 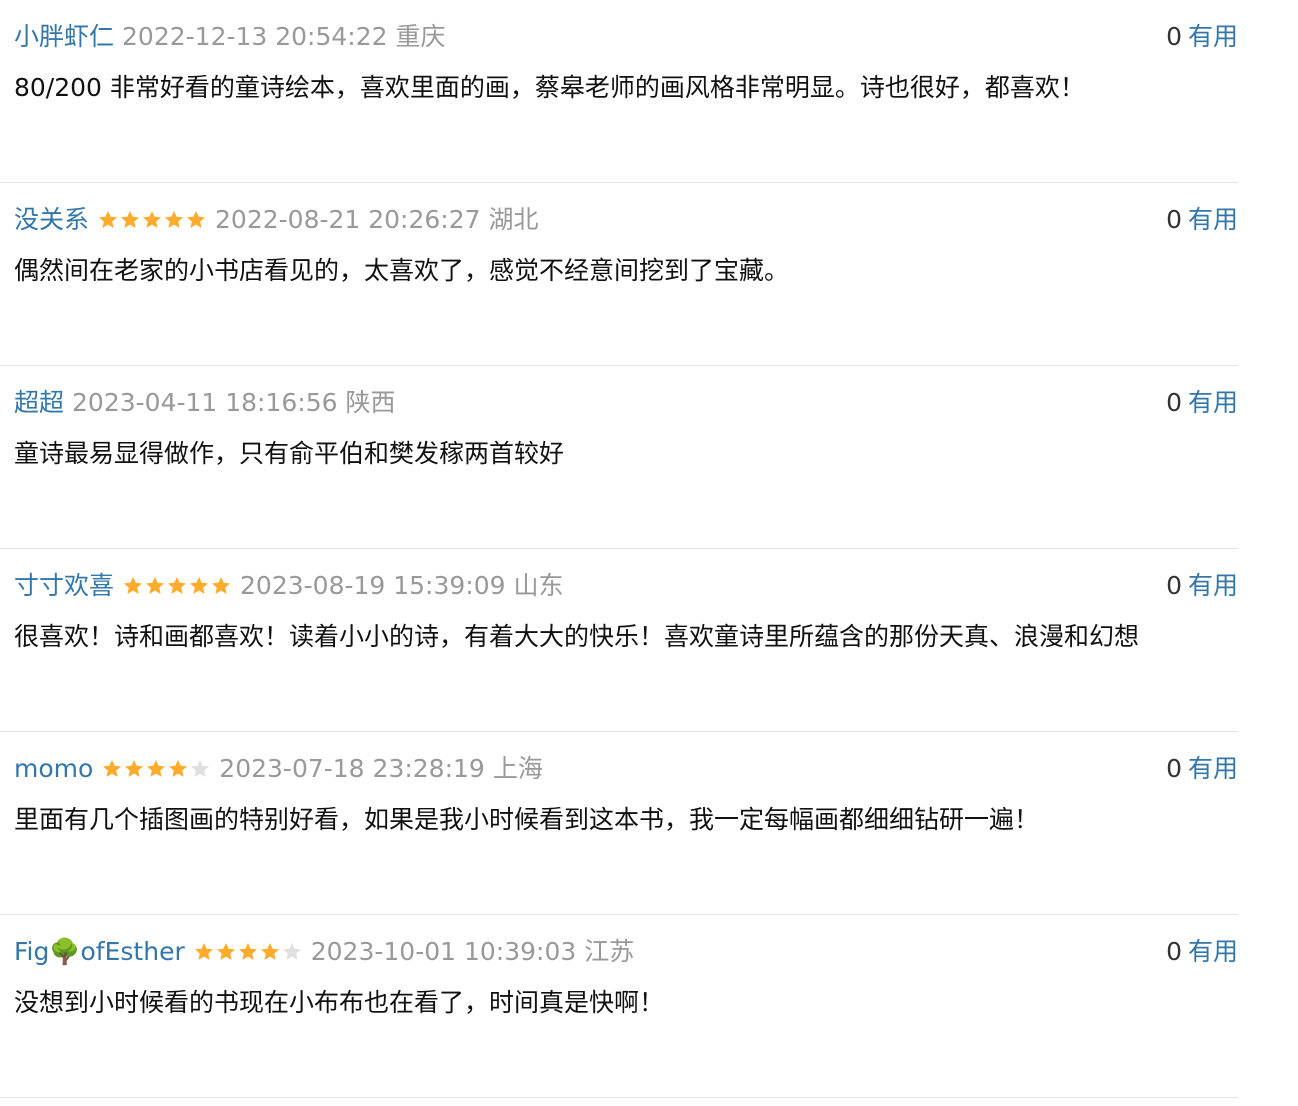 What do you see at coordinates (99, 952) in the screenshot?
I see `author-link: Fig🌳ofEsther` at bounding box center [99, 952].